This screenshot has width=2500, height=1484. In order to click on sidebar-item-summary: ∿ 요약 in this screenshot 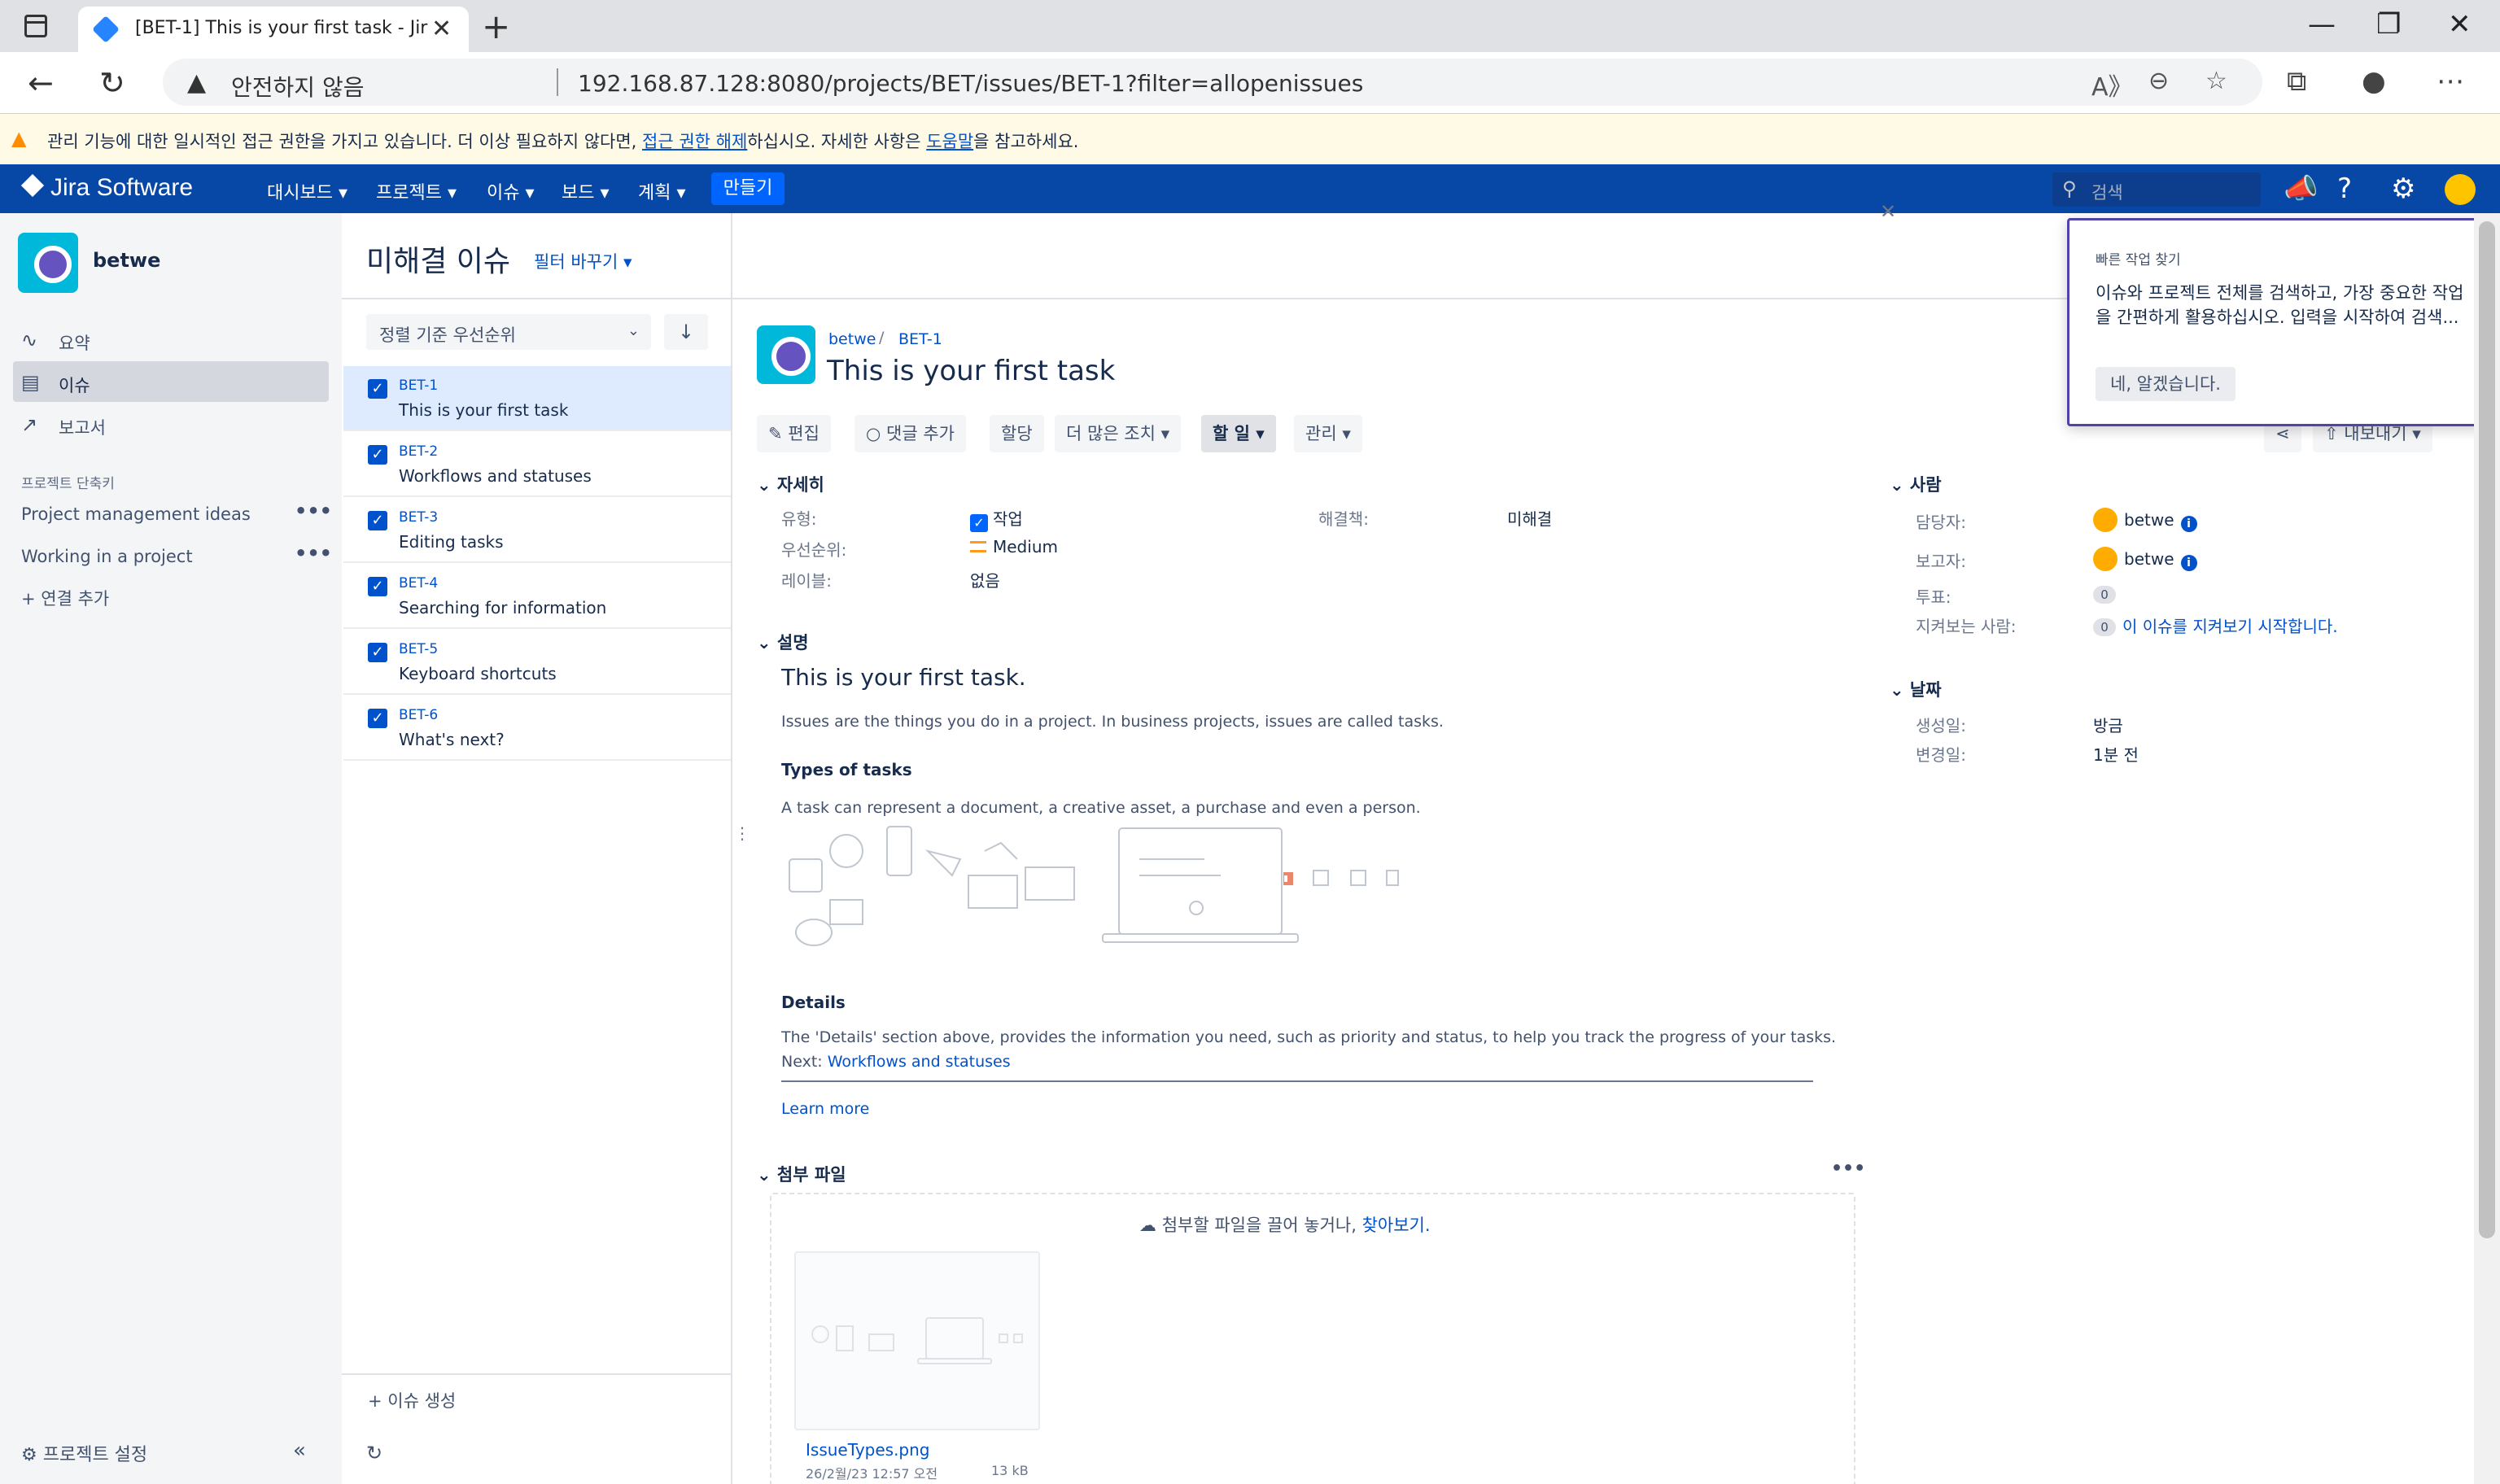, I will do `click(171, 340)`.